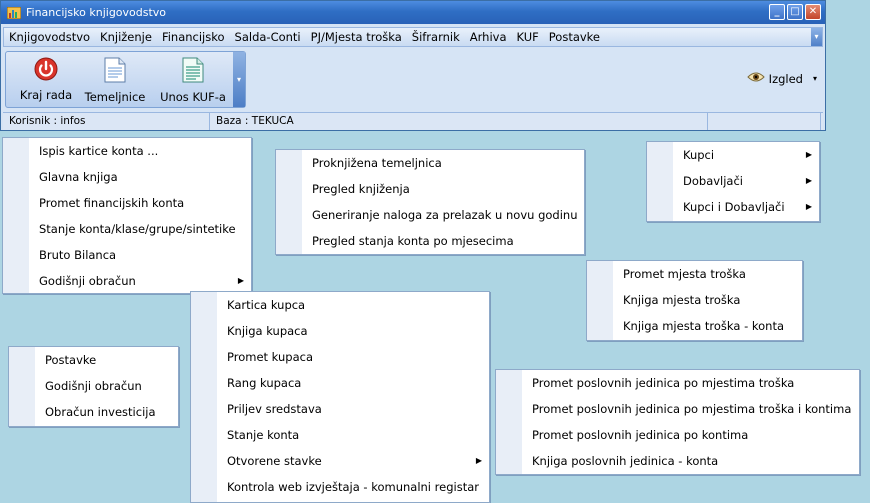 Image resolution: width=870 pixels, height=503 pixels. Describe the element at coordinates (239, 79) in the screenshot. I see `toolbar-overflow-chevron-icon: ▾` at that location.